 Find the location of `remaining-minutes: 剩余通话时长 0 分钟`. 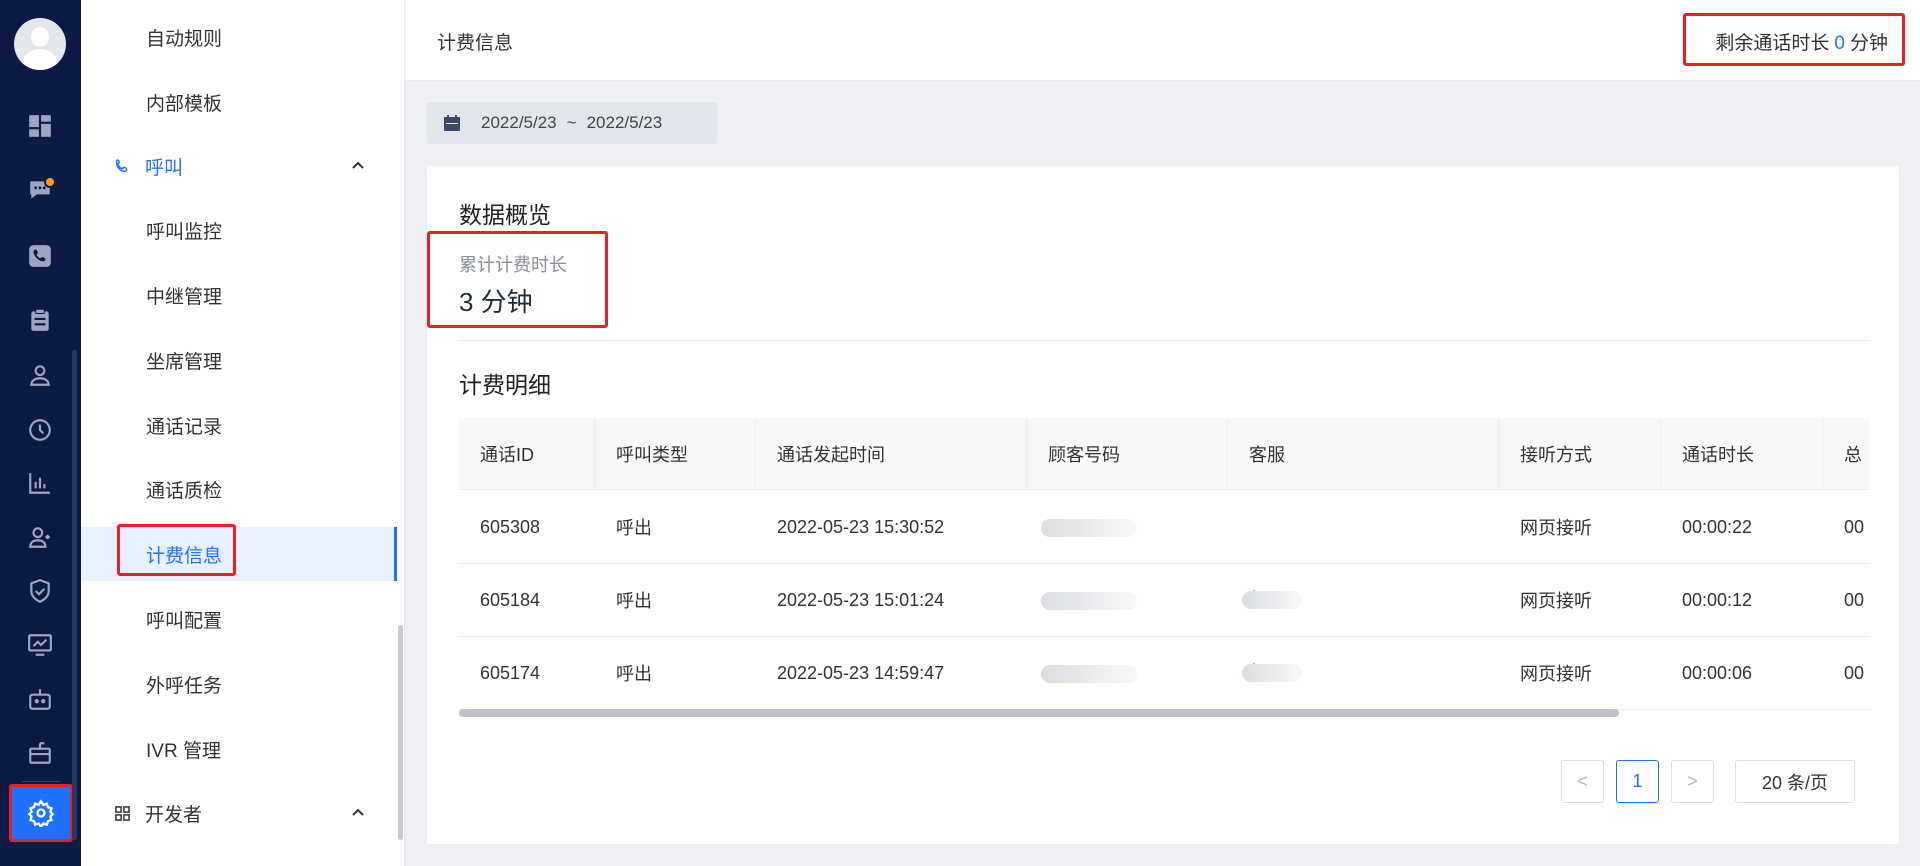

remaining-minutes: 剩余通话时长 0 分钟 is located at coordinates (1801, 43).